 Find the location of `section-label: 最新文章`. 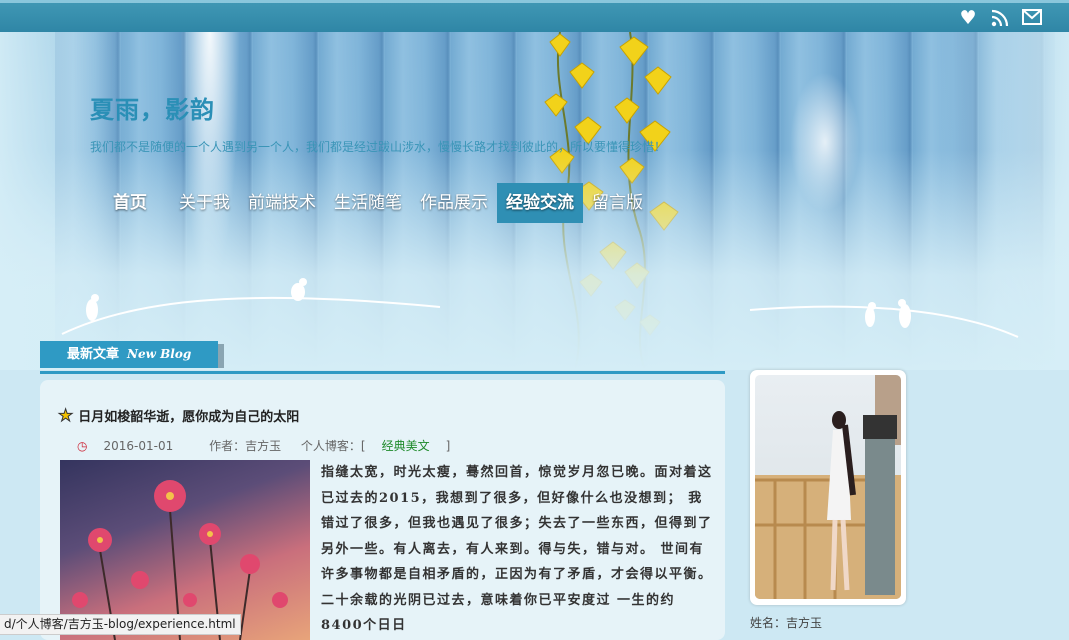

section-label: 最新文章 is located at coordinates (93, 354).